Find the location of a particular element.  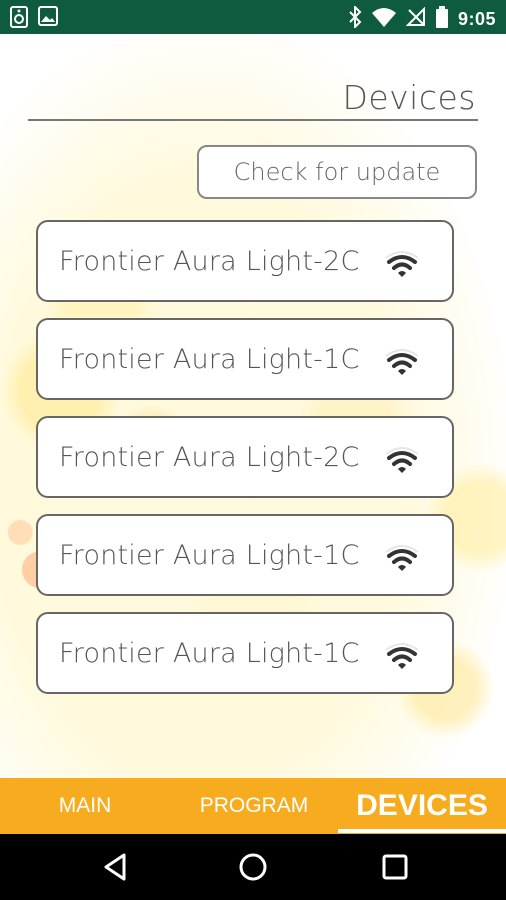

system-nav-bar is located at coordinates (253, 867).